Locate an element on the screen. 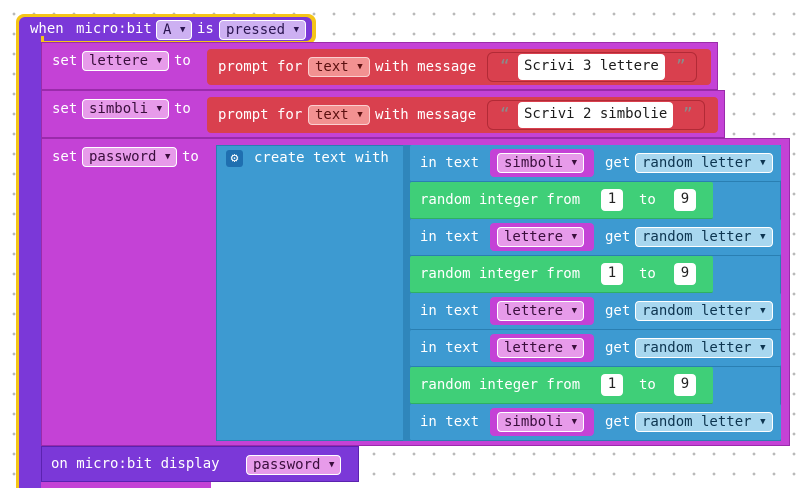 This screenshot has width=801, height=488. var-dropdown-lettere: lettere ▼ is located at coordinates (126, 61).